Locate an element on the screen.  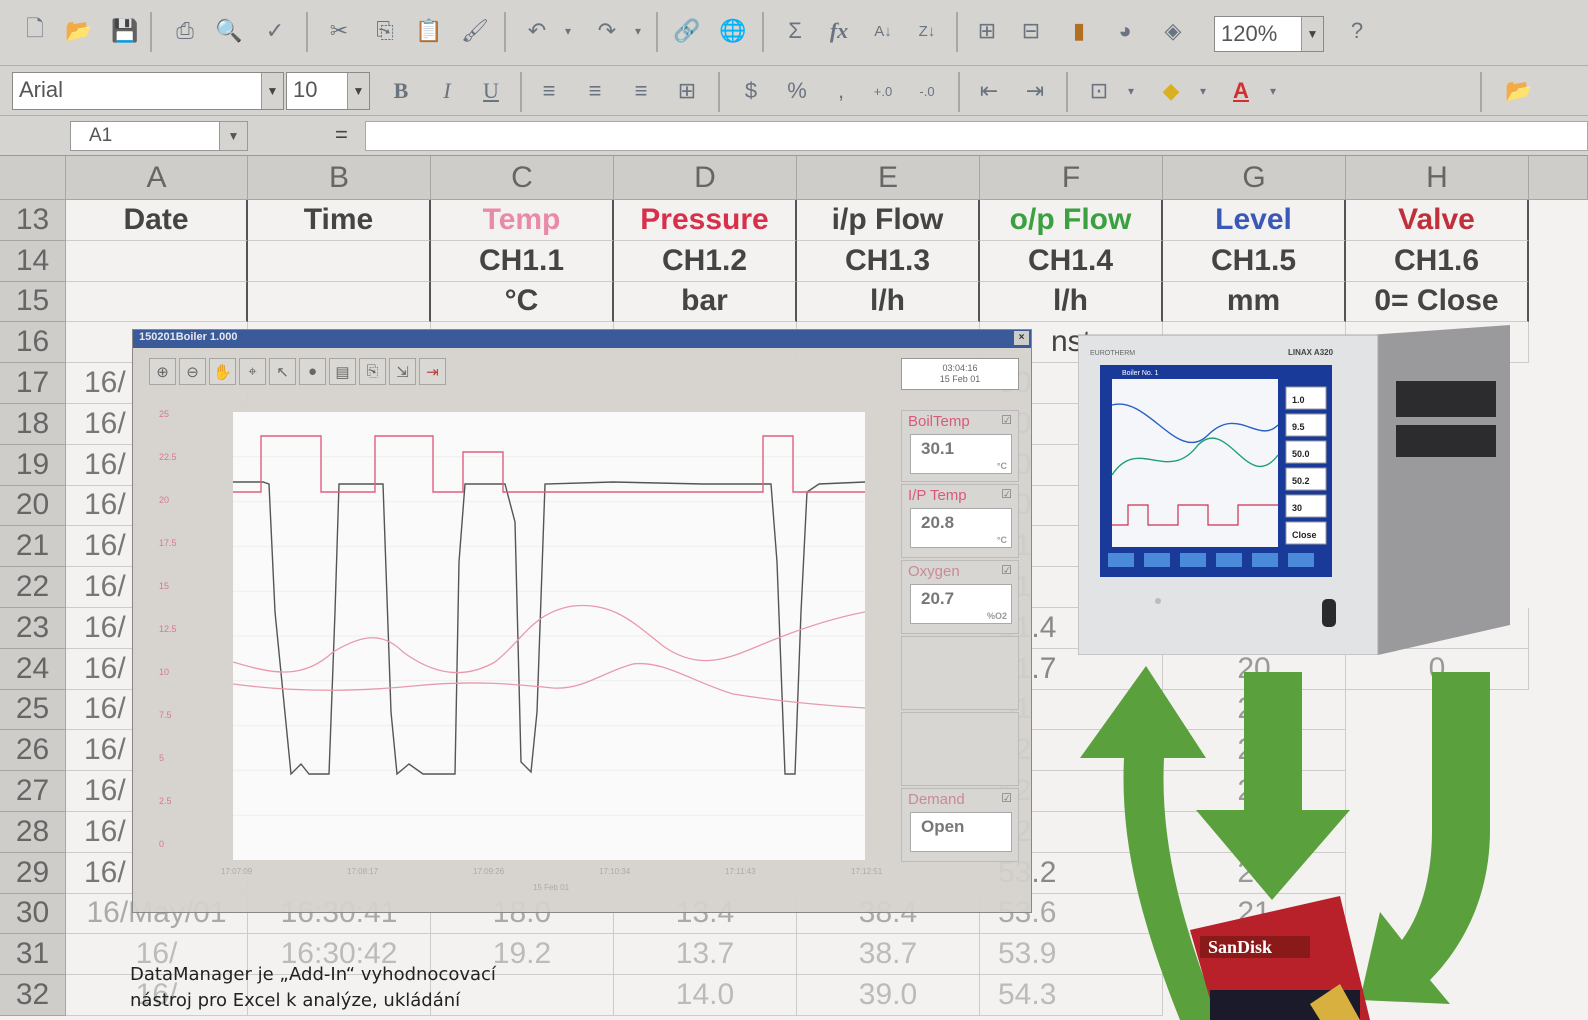
cell-f14: CH1.4 is located at coordinates (1071, 261).